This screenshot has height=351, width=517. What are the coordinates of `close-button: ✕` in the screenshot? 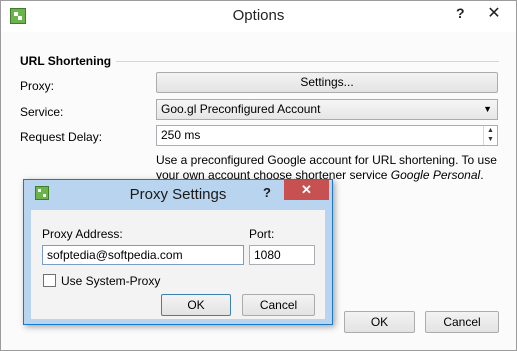 It's located at (494, 14).